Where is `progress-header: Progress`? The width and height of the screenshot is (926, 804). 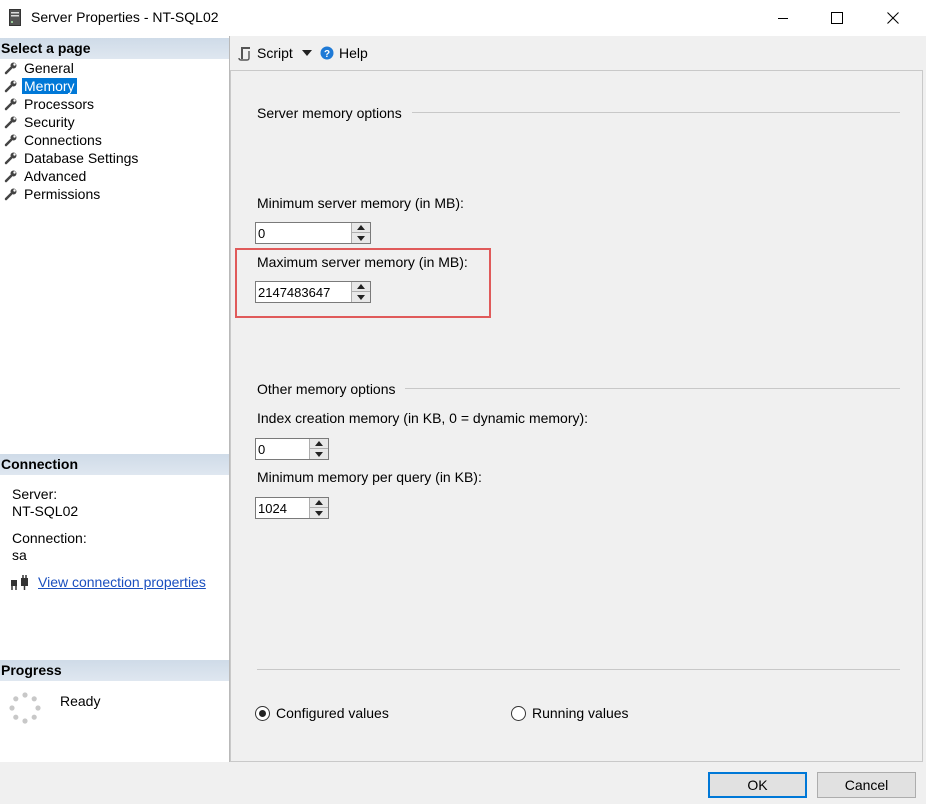 progress-header: Progress is located at coordinates (114, 670).